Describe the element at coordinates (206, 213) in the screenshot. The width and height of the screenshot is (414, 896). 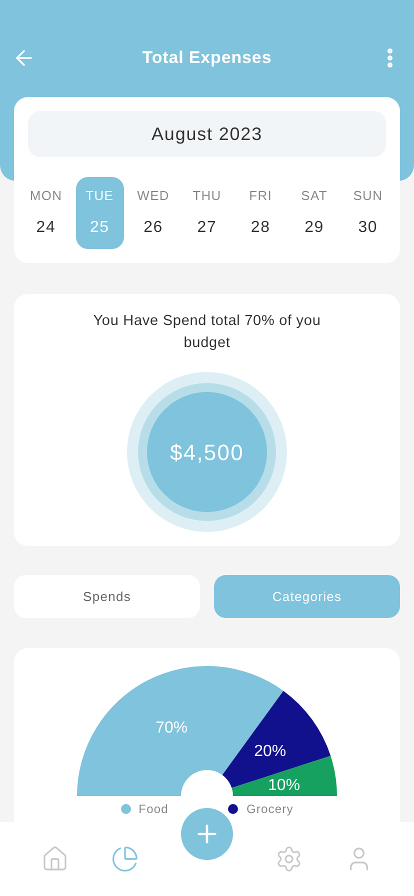
I see `day-item: THU 27` at that location.